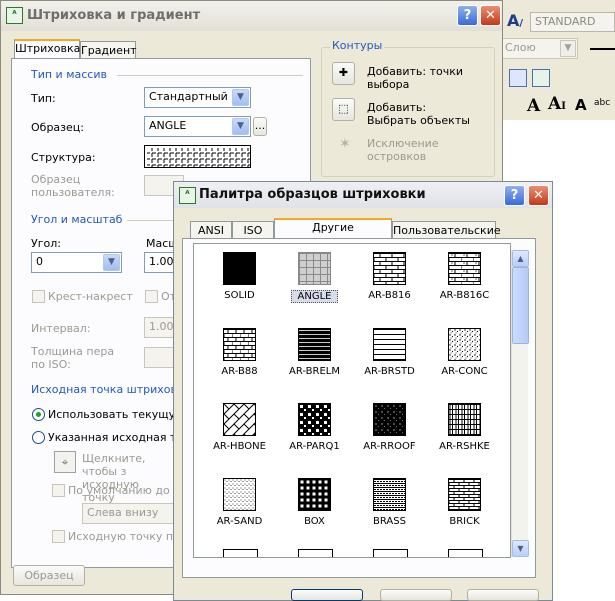 This screenshot has width=615, height=601. Describe the element at coordinates (38, 437) in the screenshot. I see `specified-origin-radio` at that location.